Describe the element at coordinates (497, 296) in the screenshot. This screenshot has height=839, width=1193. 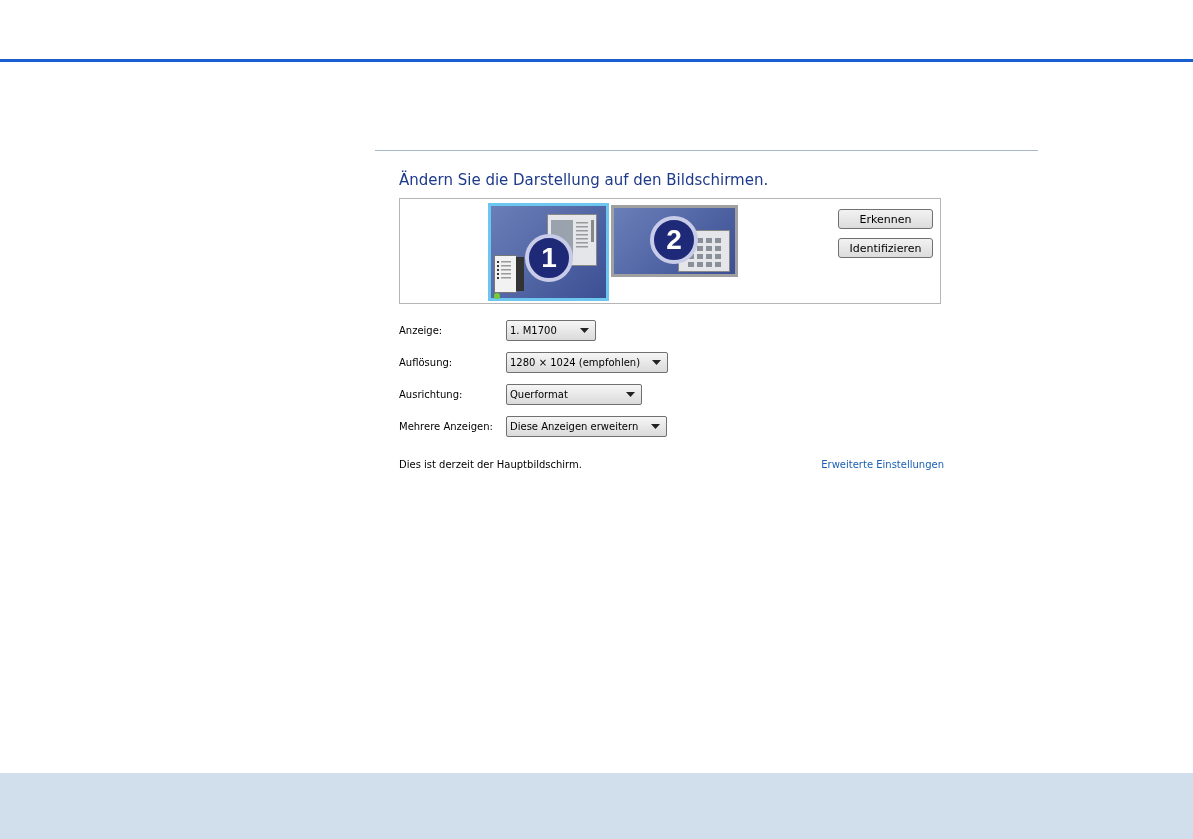
I see `start-button-icon` at that location.